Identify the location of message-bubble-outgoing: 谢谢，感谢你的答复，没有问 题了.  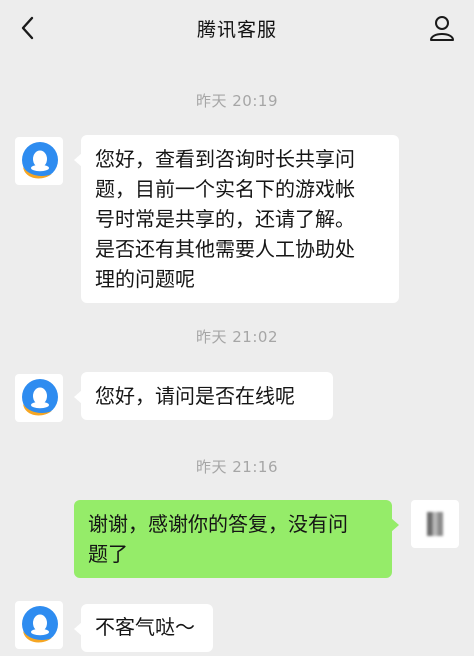
(236, 539).